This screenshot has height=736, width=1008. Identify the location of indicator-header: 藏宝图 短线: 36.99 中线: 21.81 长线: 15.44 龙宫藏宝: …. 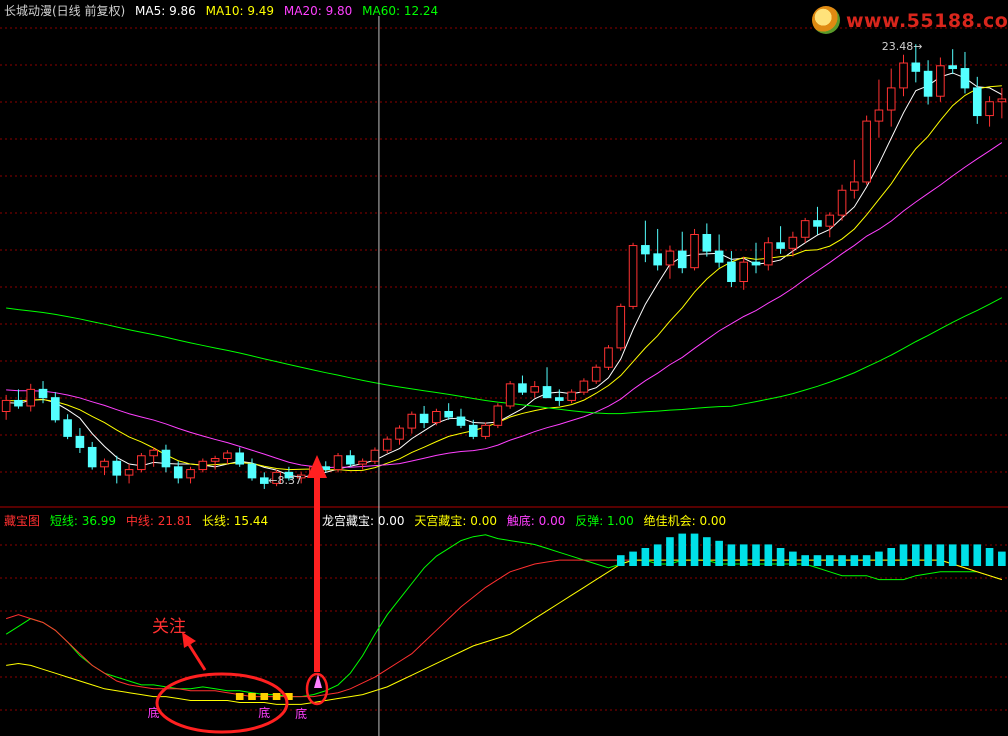
(368, 520).